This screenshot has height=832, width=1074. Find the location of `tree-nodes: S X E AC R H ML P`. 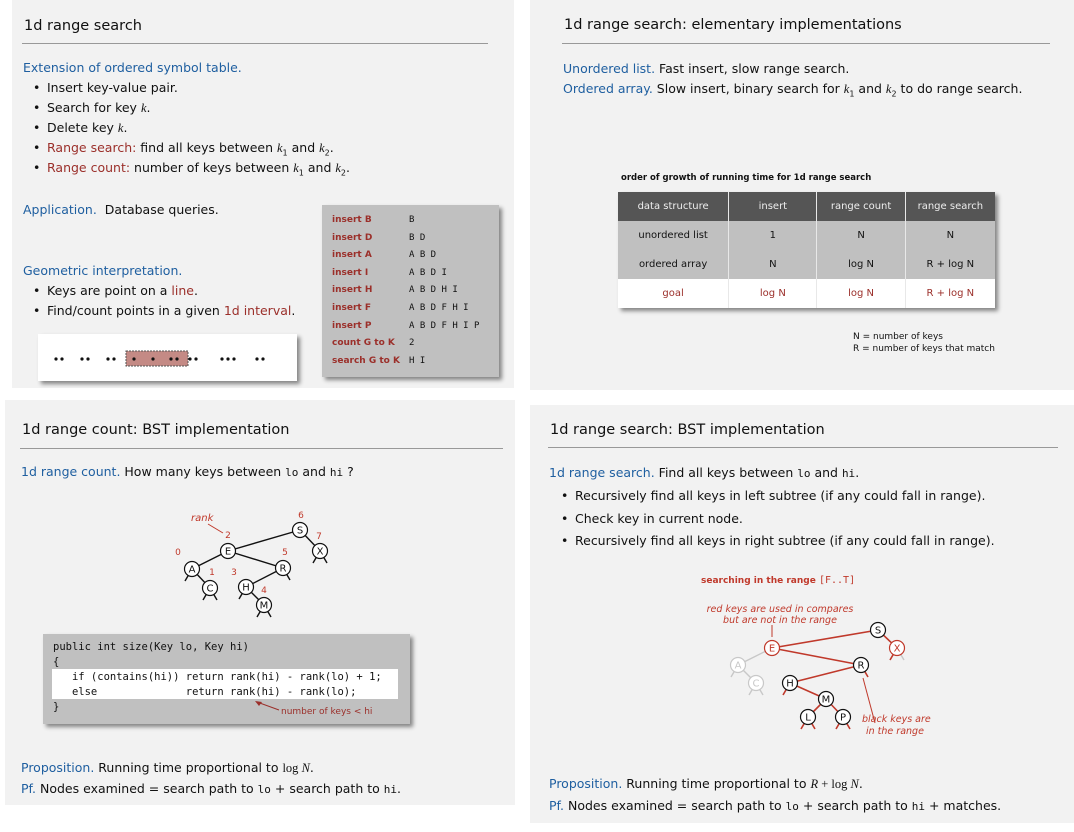

tree-nodes: S X E AC R H ML P is located at coordinates (817, 673).